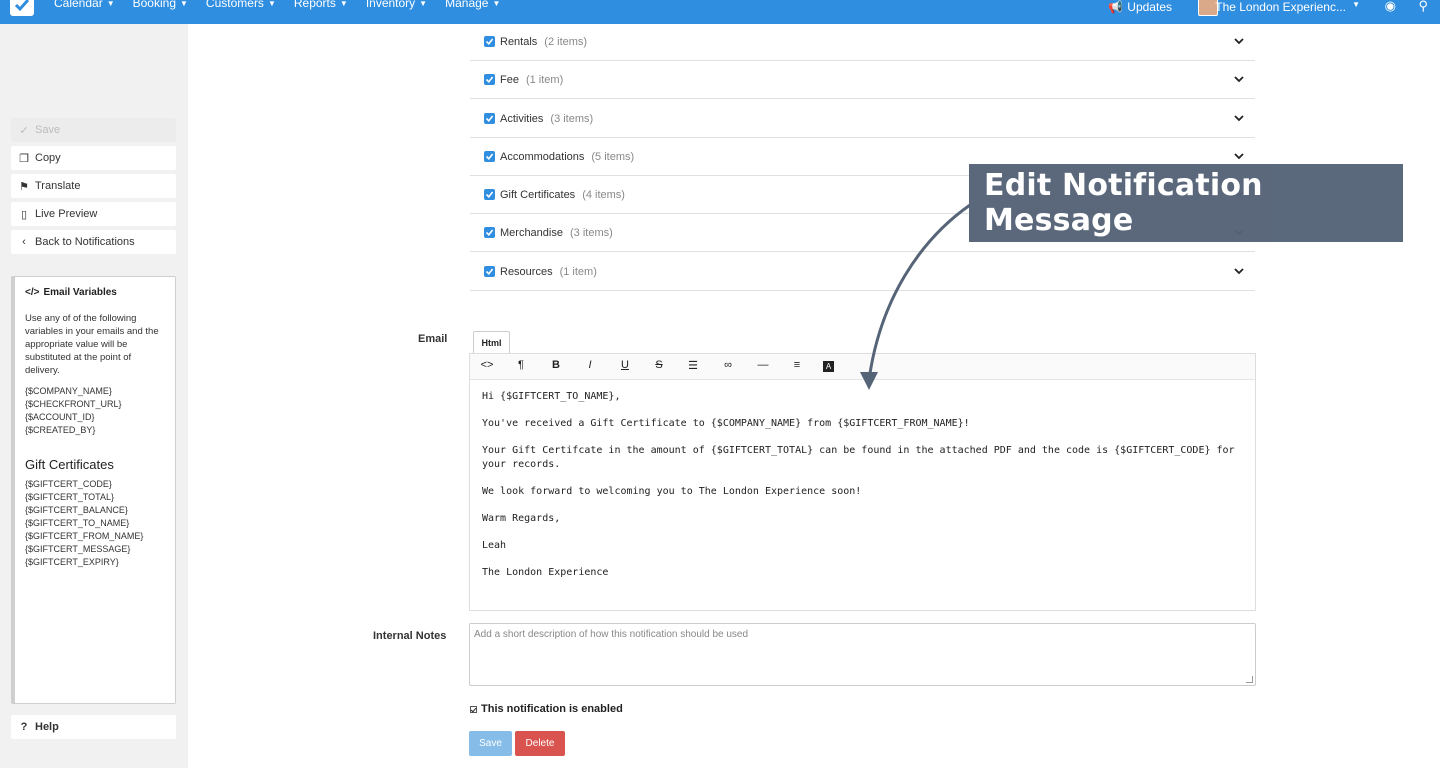 Image resolution: width=1440 pixels, height=768 pixels. Describe the element at coordinates (60, 417) in the screenshot. I see `variable: {$ACCOUNT_ID}` at that location.